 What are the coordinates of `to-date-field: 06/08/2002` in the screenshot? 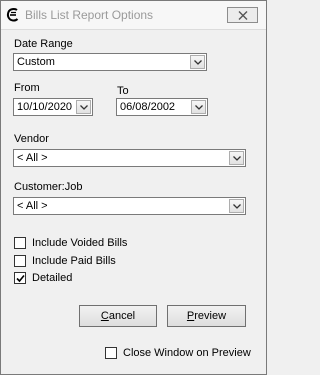 It's located at (162, 107).